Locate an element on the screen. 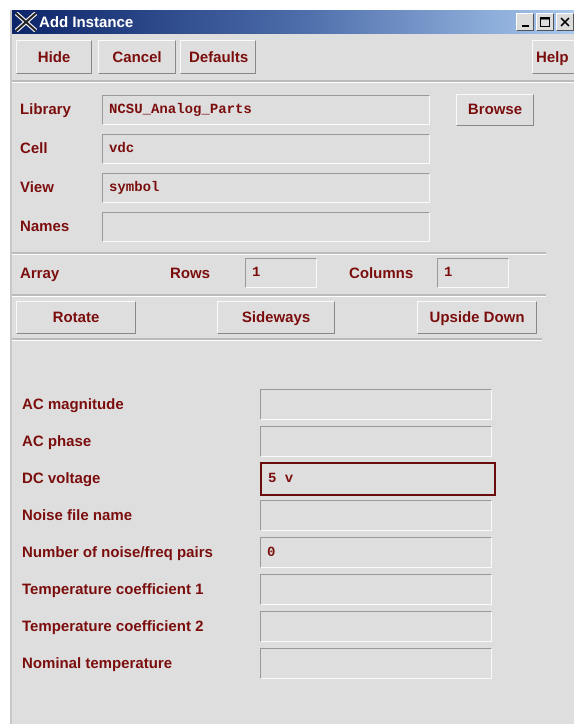 The height and width of the screenshot is (724, 574). field-label: AC magnitude is located at coordinates (73, 404).